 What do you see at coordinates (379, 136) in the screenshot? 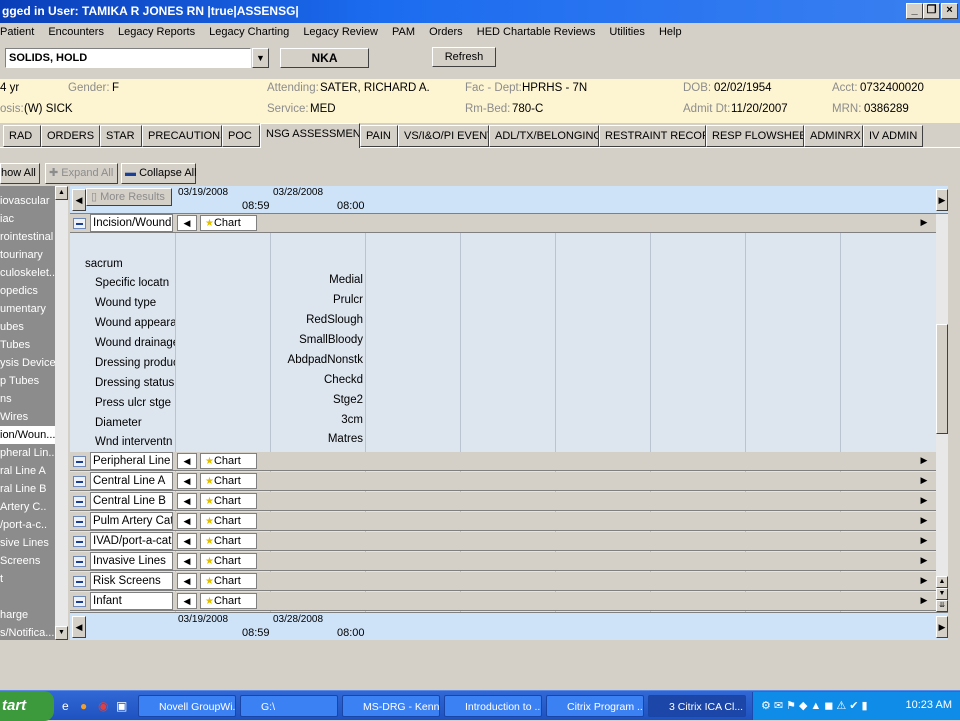
I see `tab-pain: PAIN` at bounding box center [379, 136].